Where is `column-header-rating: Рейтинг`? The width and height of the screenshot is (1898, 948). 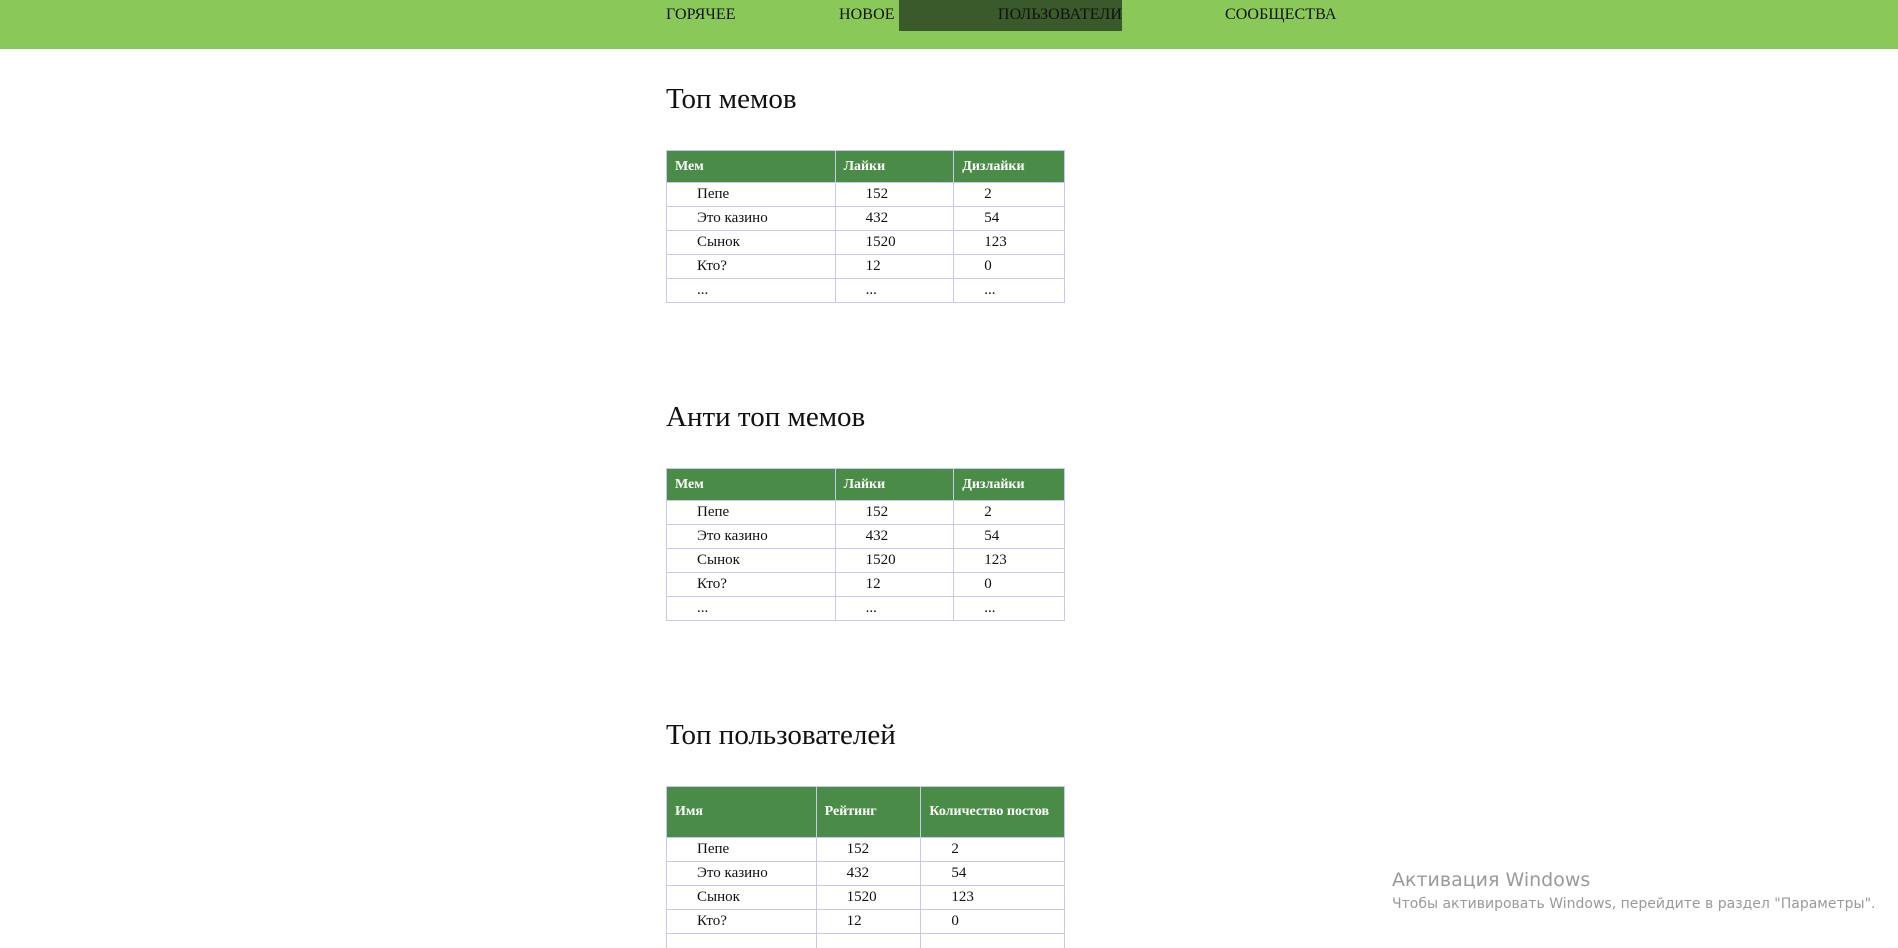 column-header-rating: Рейтинг is located at coordinates (868, 812).